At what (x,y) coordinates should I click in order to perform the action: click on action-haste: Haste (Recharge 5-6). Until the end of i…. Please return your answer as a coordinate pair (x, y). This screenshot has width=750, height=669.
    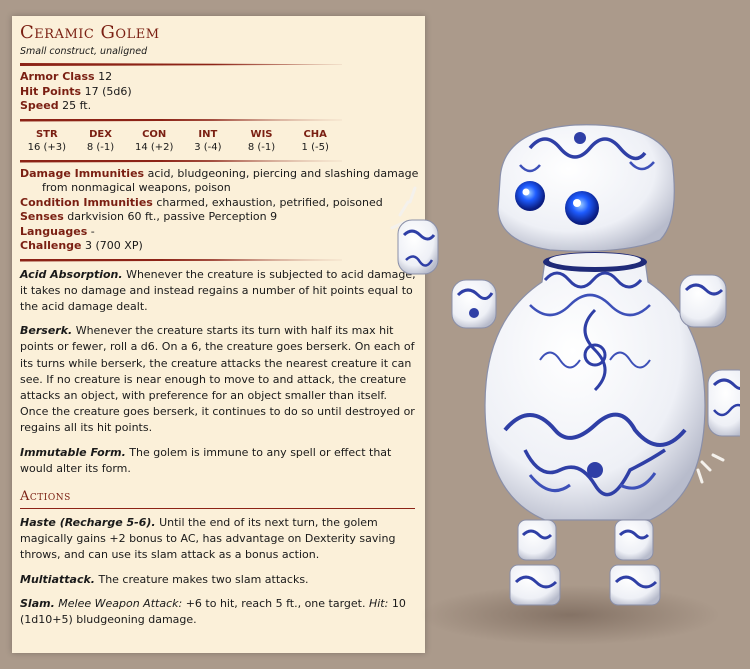
    Looking at the image, I should click on (208, 538).